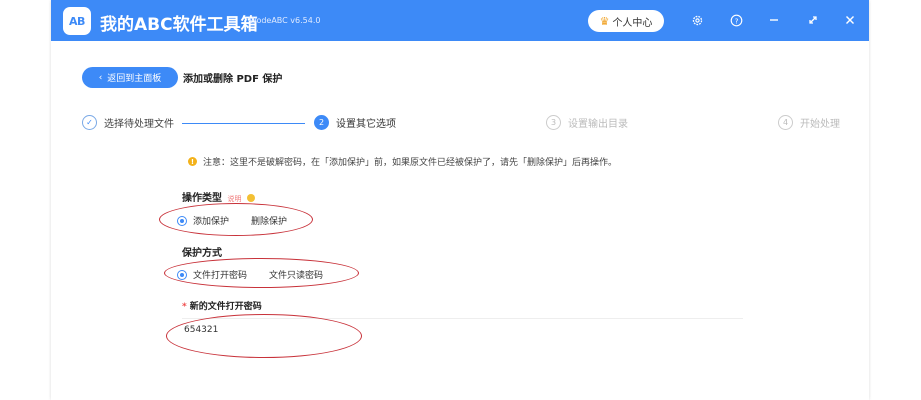  What do you see at coordinates (202, 253) in the screenshot?
I see `protection-mode-label: 保护方式` at bounding box center [202, 253].